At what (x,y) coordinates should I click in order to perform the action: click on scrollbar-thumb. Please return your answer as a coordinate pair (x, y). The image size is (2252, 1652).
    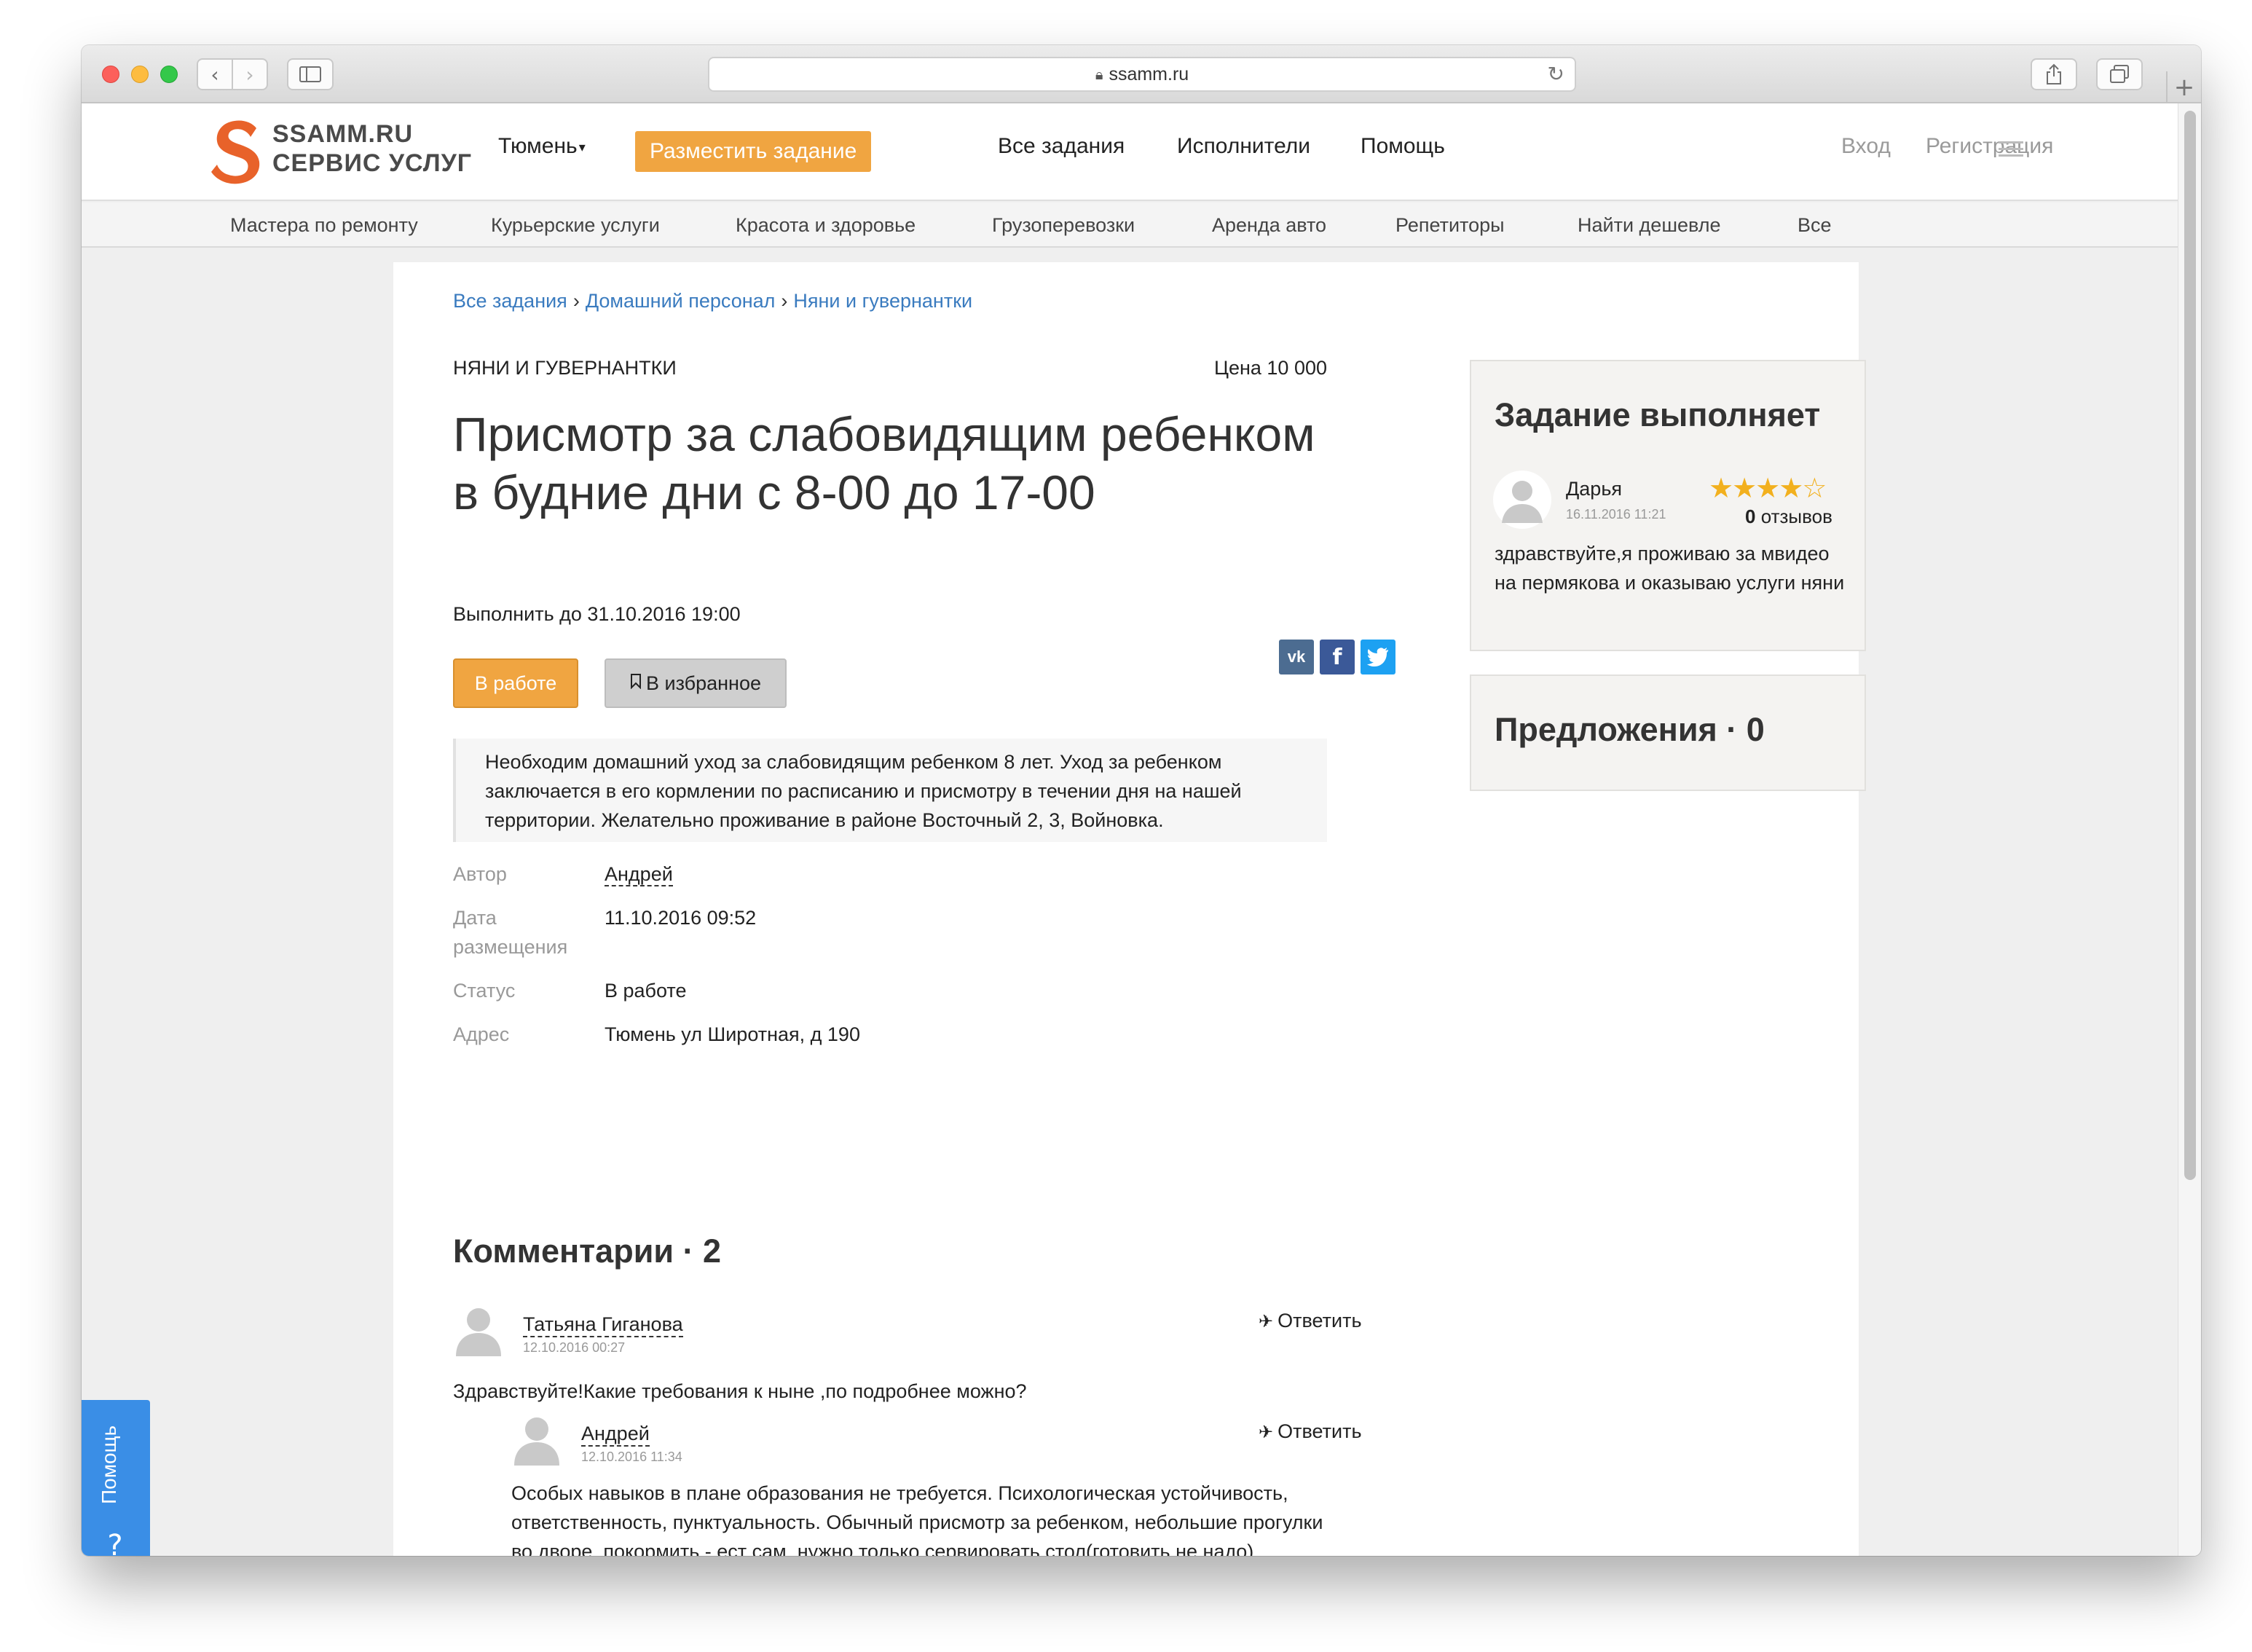
    Looking at the image, I should click on (2190, 645).